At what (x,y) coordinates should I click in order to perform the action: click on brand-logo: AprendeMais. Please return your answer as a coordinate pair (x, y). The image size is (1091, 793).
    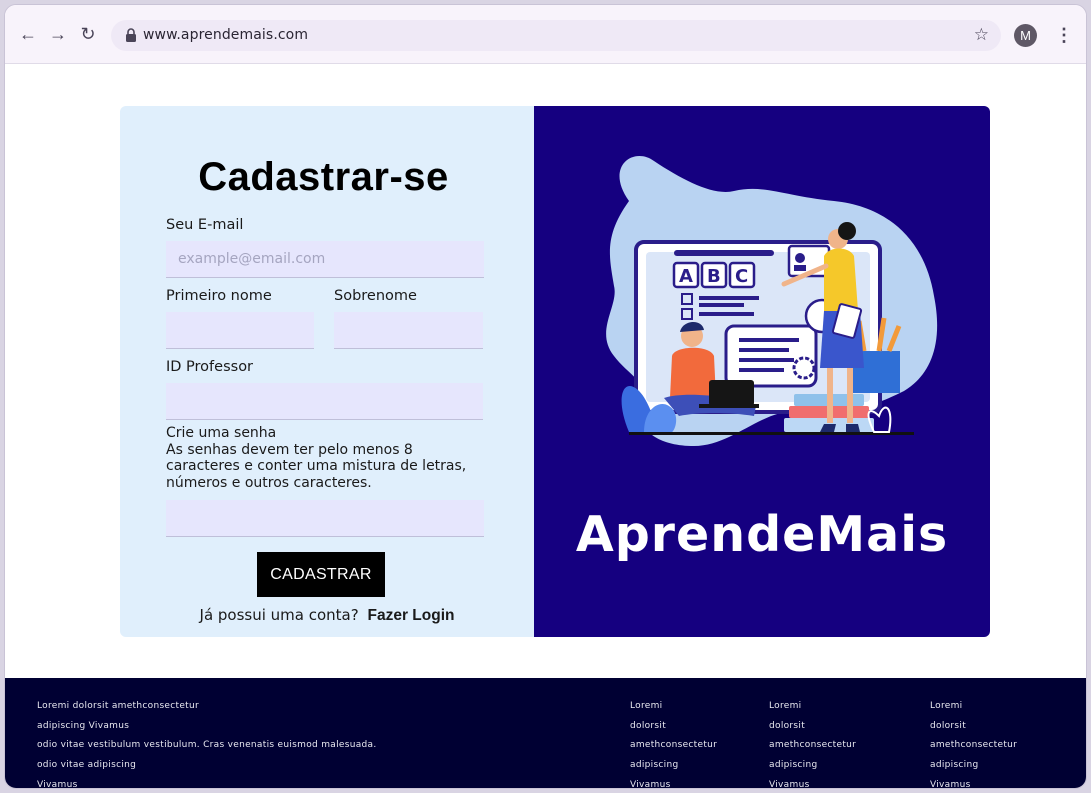
    Looking at the image, I should click on (762, 534).